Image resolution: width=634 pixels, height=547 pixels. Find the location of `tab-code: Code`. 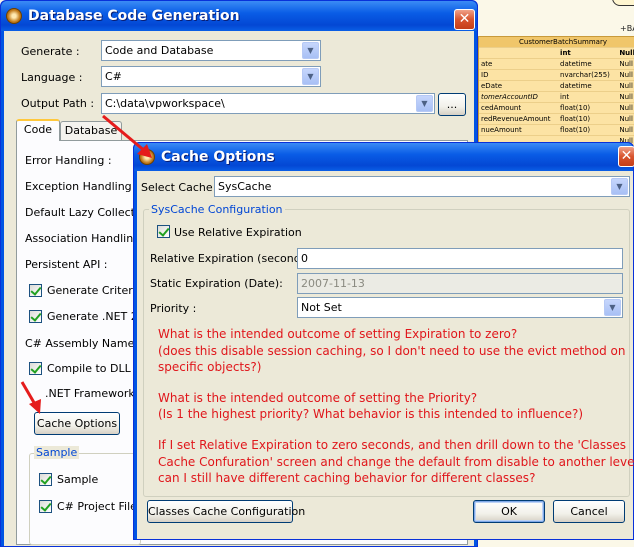

tab-code: Code is located at coordinates (38, 130).